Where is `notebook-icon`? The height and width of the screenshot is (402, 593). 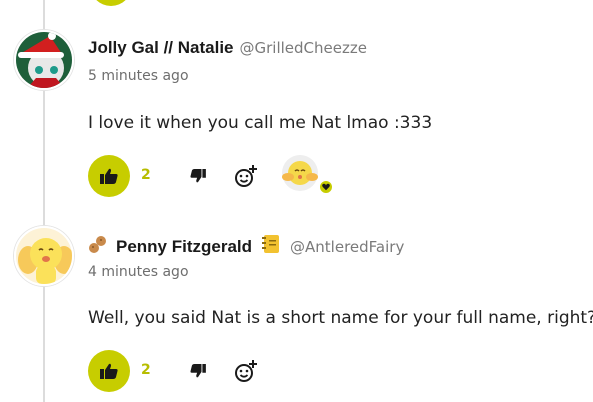
notebook-icon is located at coordinates (271, 246).